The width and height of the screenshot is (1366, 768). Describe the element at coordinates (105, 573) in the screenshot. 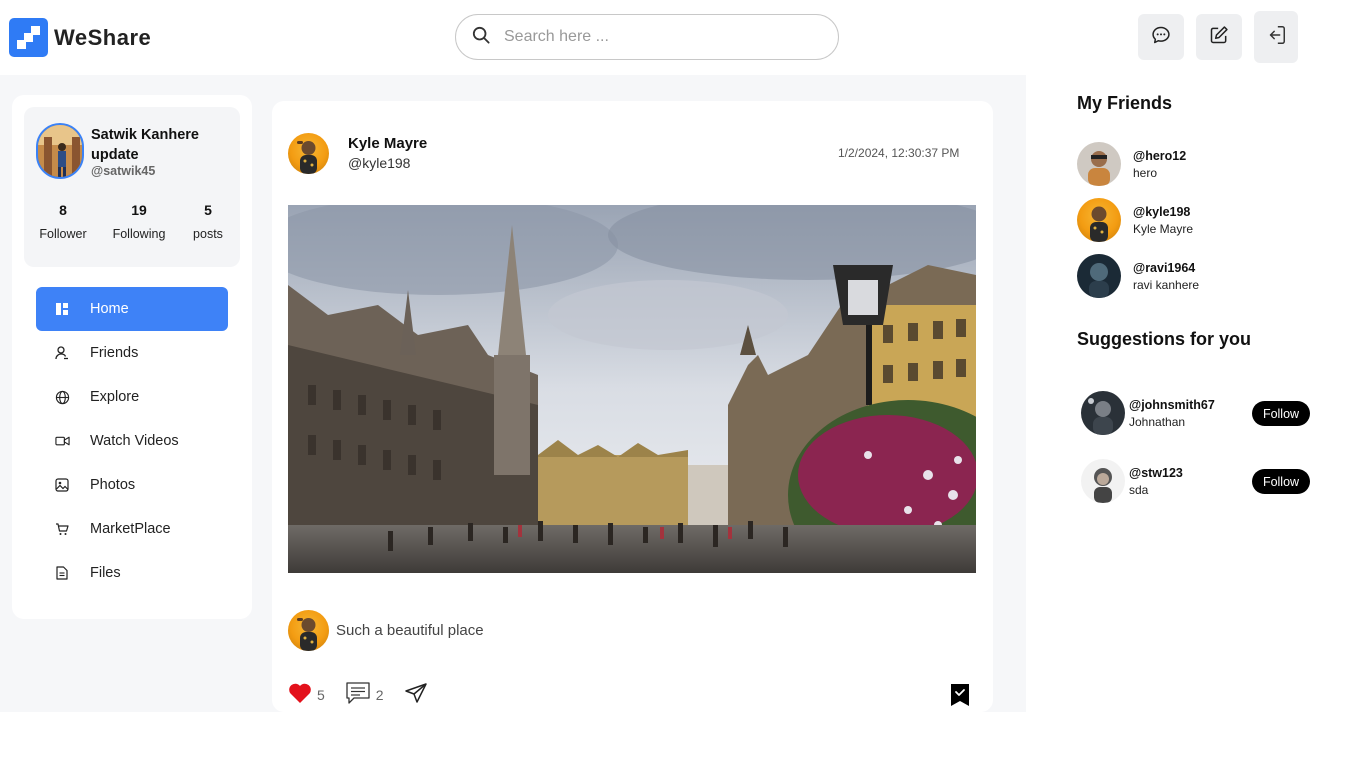

I see `nav-label-files: Files` at that location.